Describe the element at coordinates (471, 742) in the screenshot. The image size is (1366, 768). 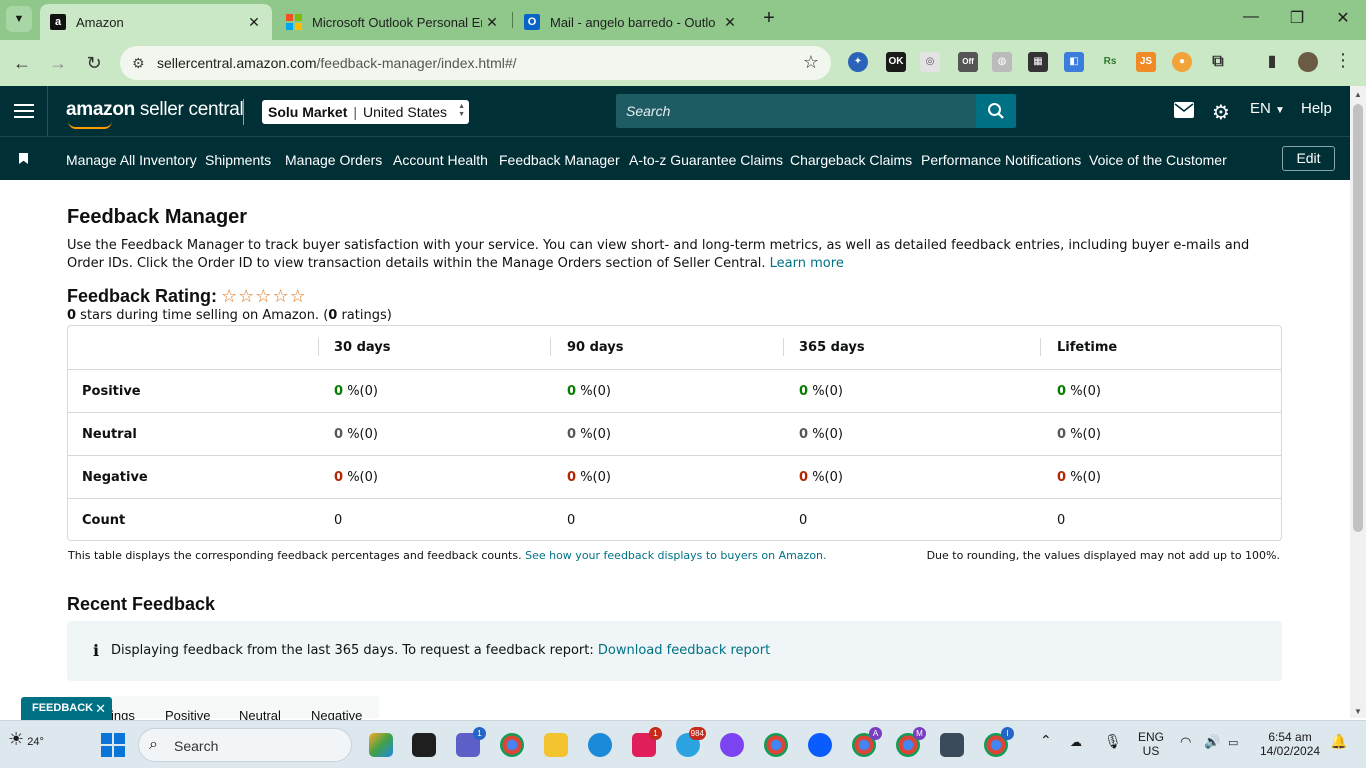
I see `teams-icon: 1` at that location.